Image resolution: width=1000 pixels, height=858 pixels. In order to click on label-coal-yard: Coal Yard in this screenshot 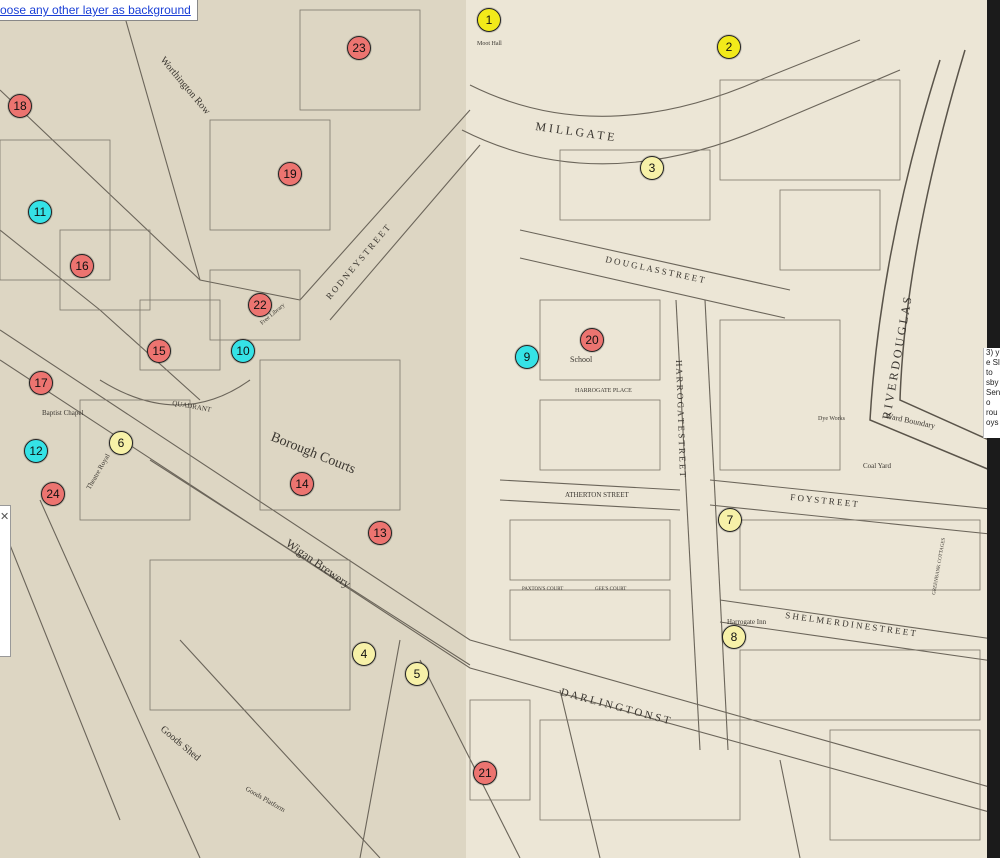, I will do `click(877, 466)`.